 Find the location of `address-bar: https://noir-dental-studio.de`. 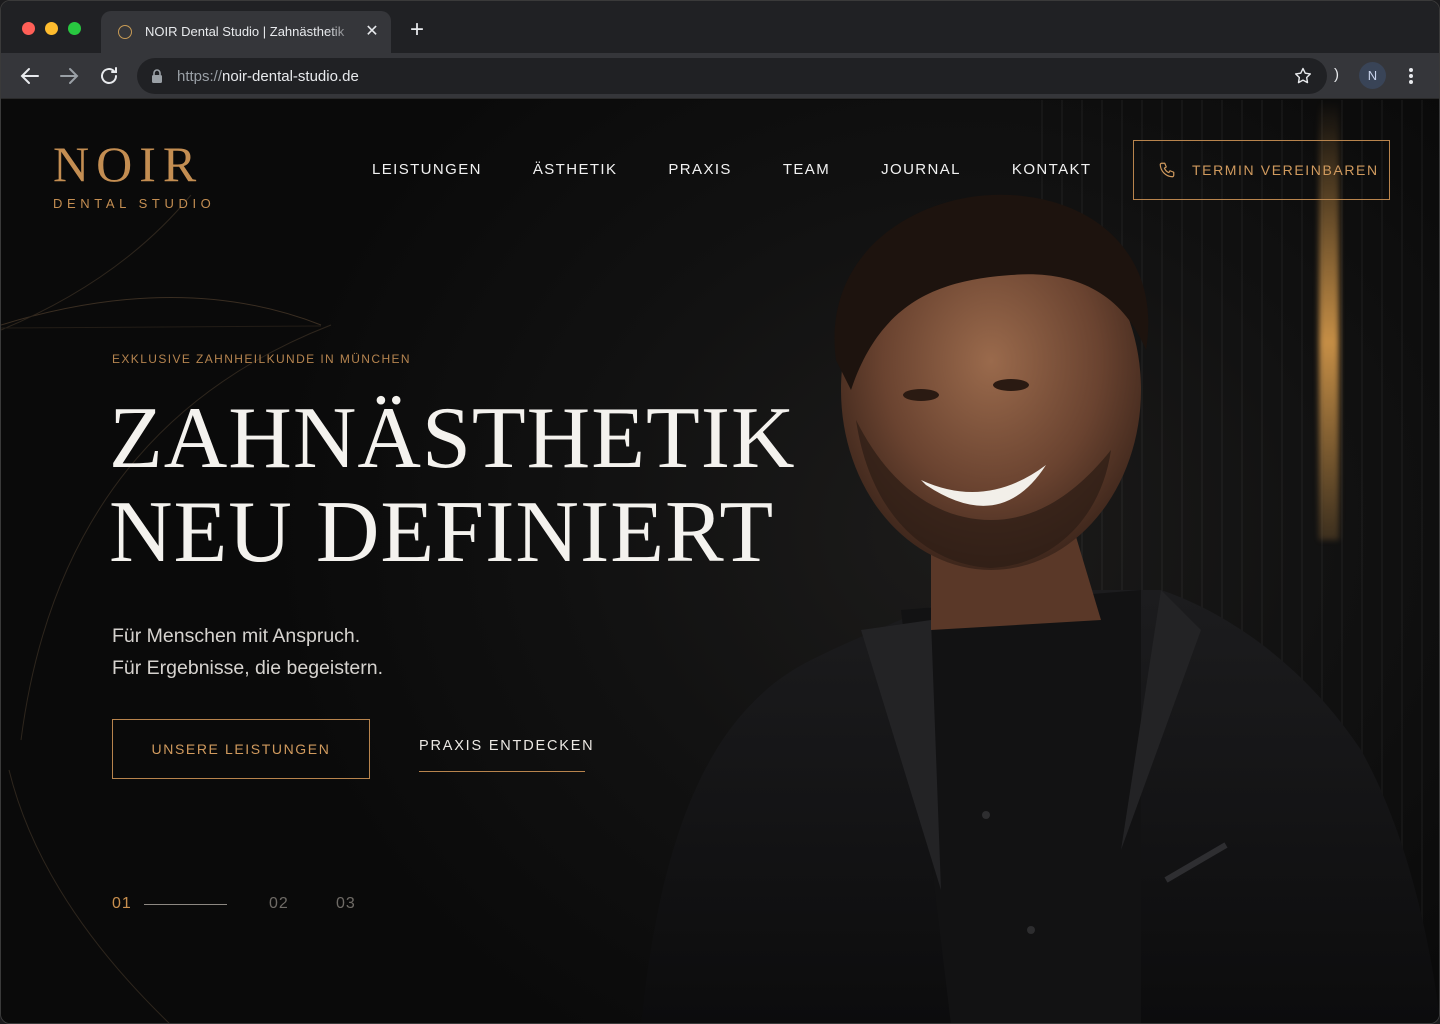

address-bar: https://noir-dental-studio.de is located at coordinates (732, 76).